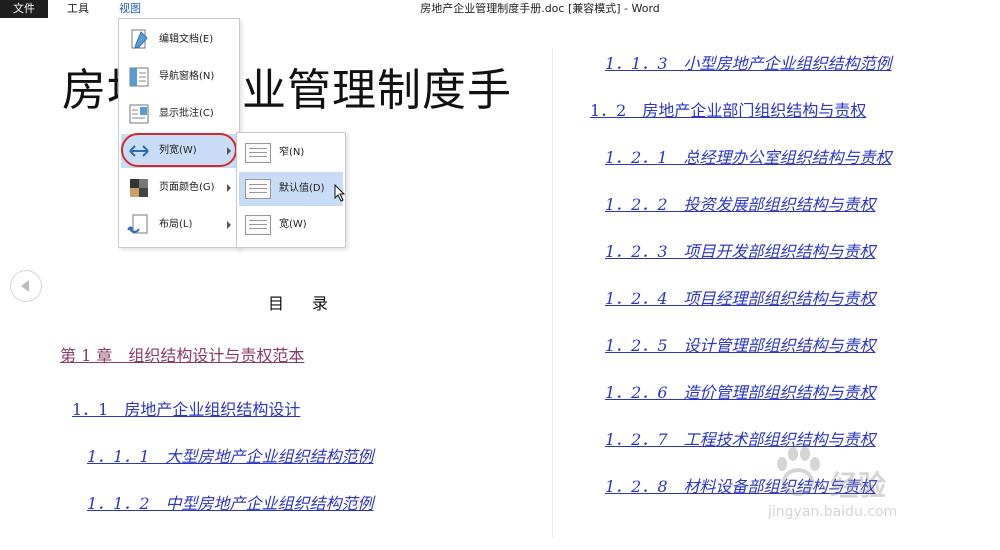 The width and height of the screenshot is (1000, 550). Describe the element at coordinates (186, 113) in the screenshot. I see `menu-item-label: 显示批注(C)` at that location.